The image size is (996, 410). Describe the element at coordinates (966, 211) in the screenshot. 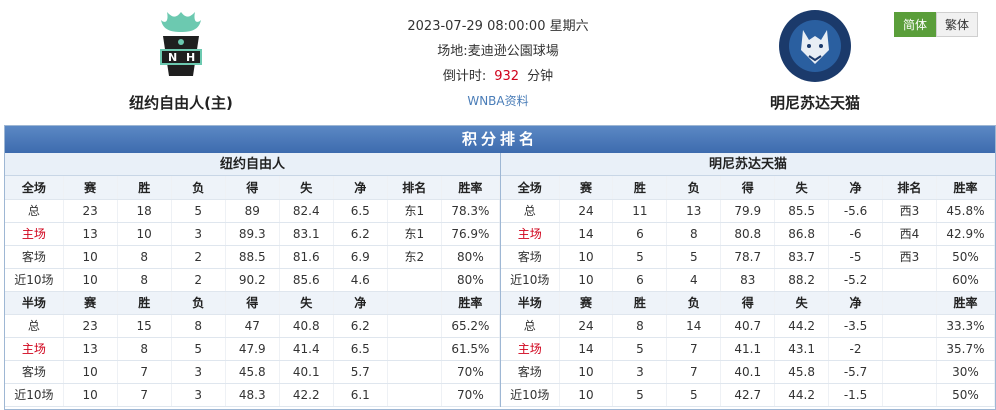

I see `table-cell: 45.8%` at that location.